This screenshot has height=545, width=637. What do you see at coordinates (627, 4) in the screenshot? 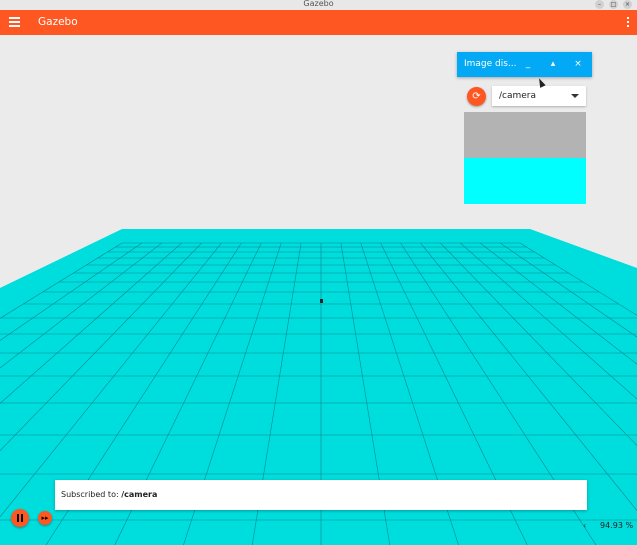
I see `close-window-icon: ×` at bounding box center [627, 4].